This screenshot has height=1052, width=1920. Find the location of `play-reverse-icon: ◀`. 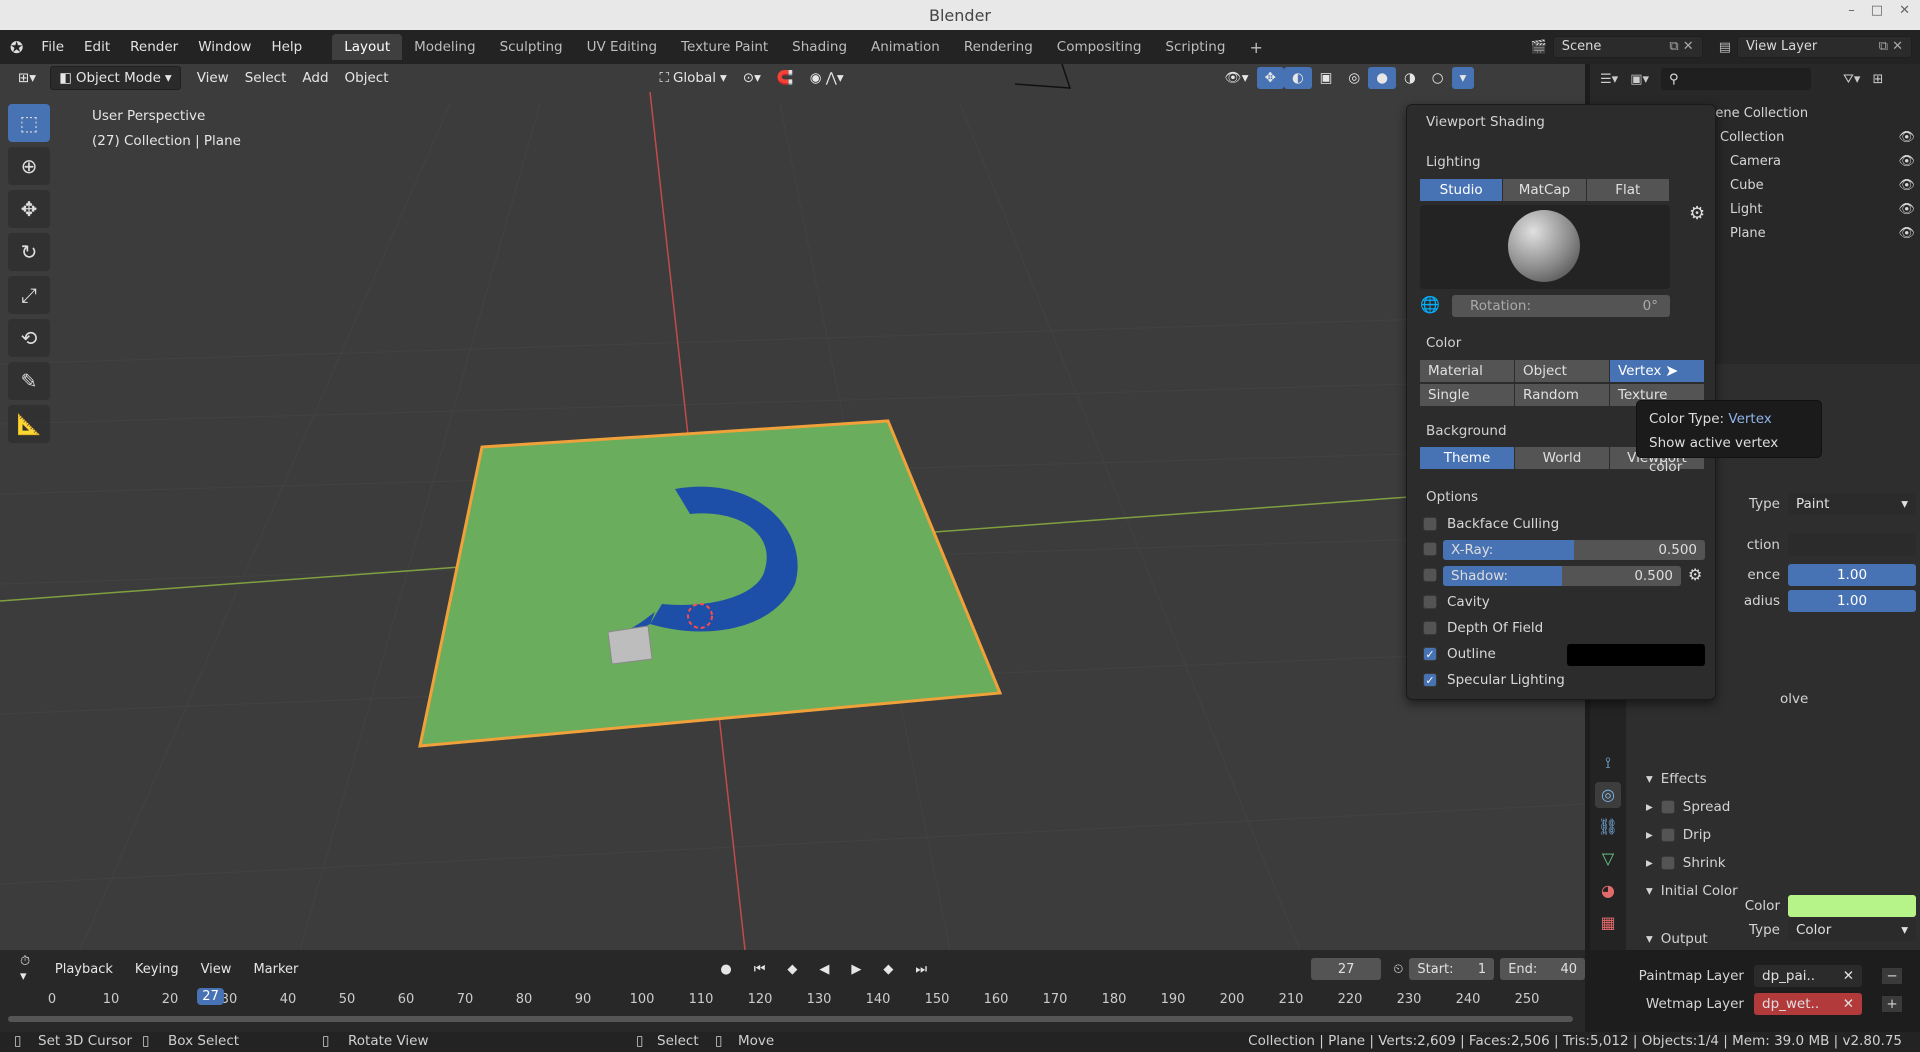

play-reverse-icon: ◀ is located at coordinates (824, 969).